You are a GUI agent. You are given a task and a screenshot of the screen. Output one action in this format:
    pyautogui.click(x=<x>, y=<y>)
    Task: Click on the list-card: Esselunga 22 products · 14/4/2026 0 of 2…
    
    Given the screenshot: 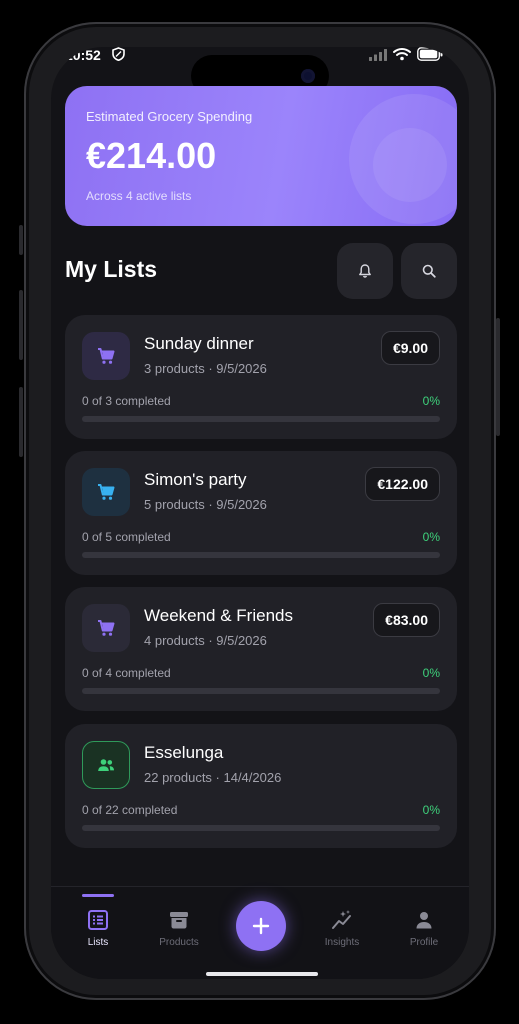 What is the action you would take?
    pyautogui.click(x=261, y=786)
    